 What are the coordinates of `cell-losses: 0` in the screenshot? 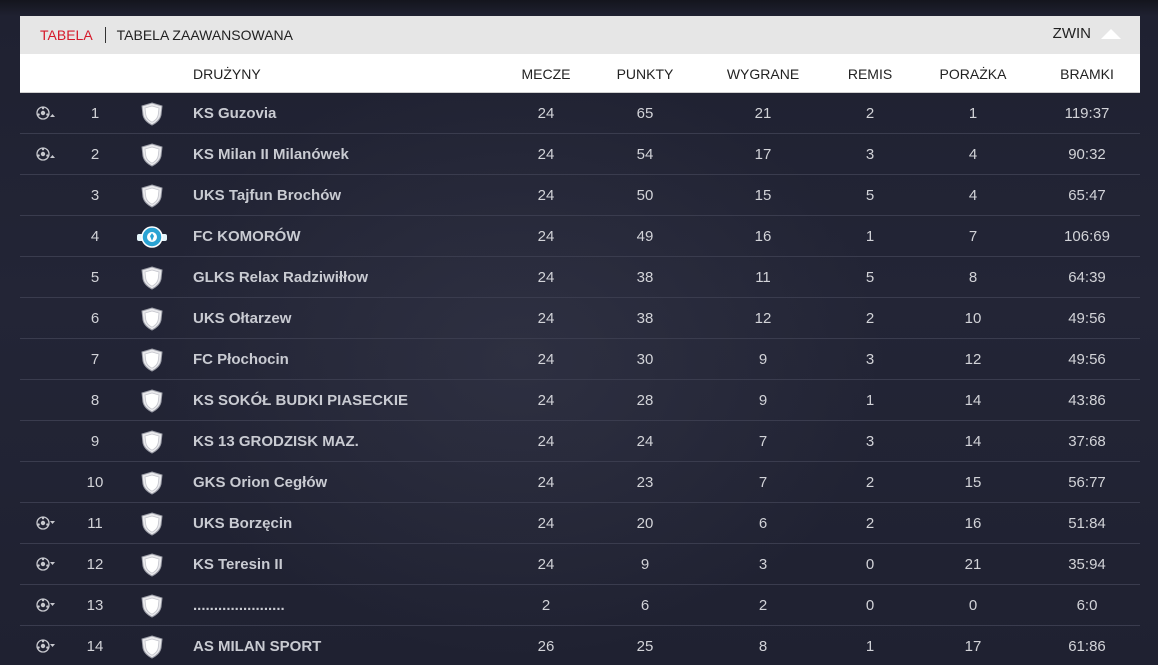 It's located at (973, 605).